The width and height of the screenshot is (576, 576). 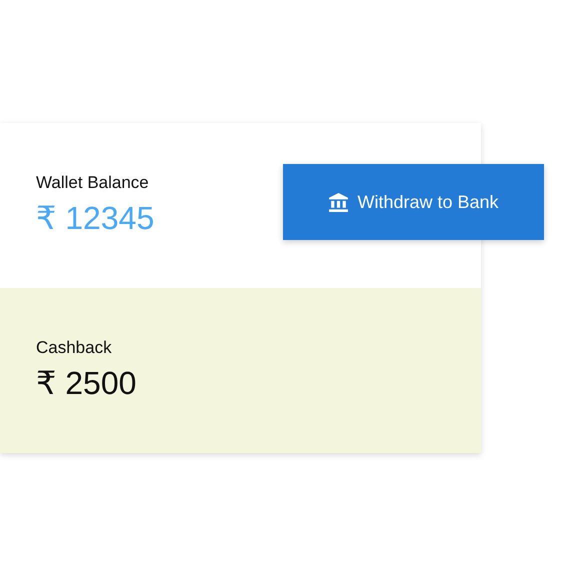 What do you see at coordinates (86, 383) in the screenshot?
I see `cashback-amount: ₹ 2500` at bounding box center [86, 383].